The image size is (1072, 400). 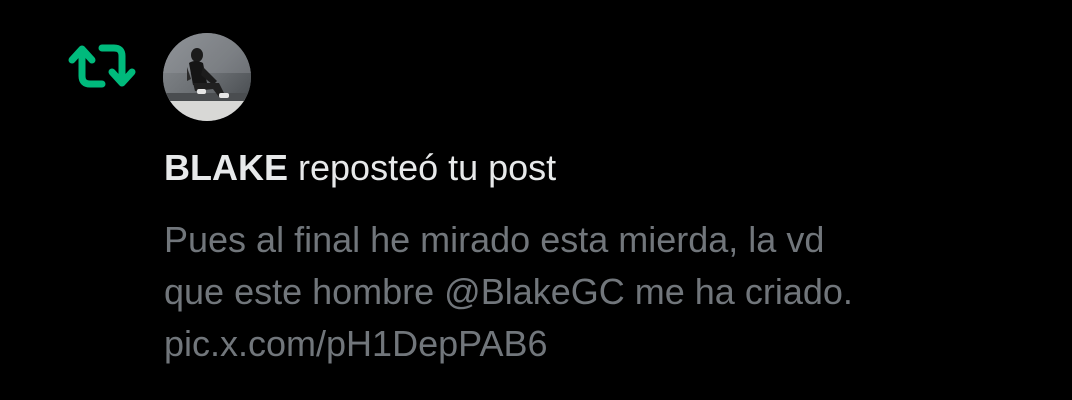 I want to click on action-text: reposteó tu post, so click(x=427, y=167).